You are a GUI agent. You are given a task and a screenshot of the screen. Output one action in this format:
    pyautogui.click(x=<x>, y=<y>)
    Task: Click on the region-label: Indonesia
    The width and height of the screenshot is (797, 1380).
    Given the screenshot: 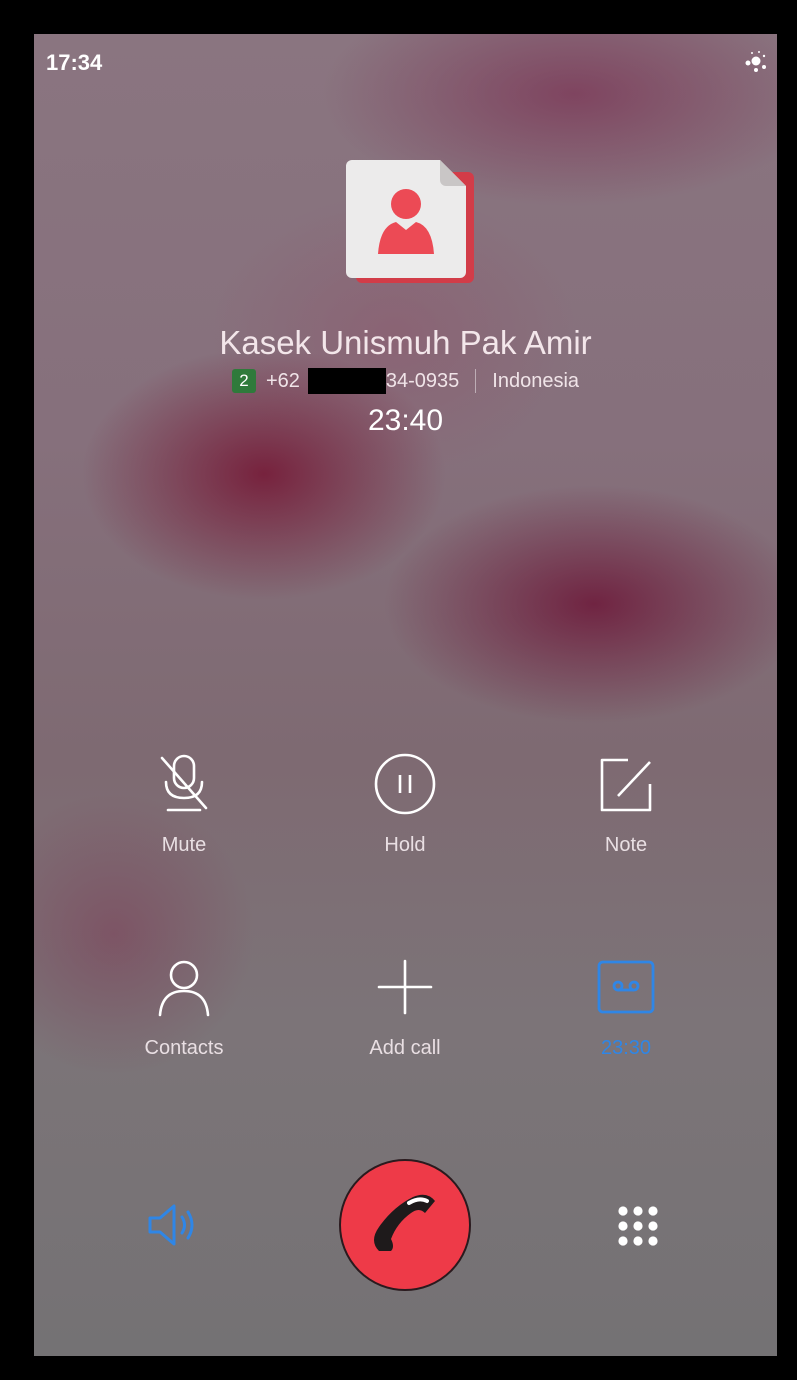 What is the action you would take?
    pyautogui.click(x=536, y=380)
    